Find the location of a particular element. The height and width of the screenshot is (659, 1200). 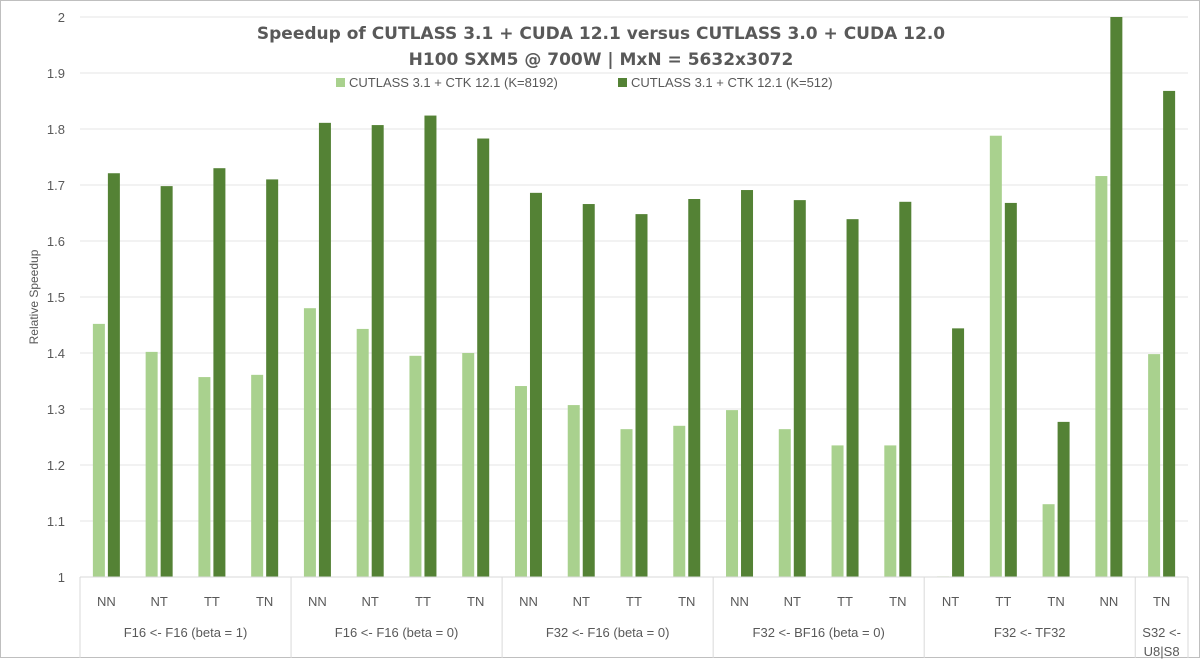

y-tick-label: 1.5 is located at coordinates (56, 297).